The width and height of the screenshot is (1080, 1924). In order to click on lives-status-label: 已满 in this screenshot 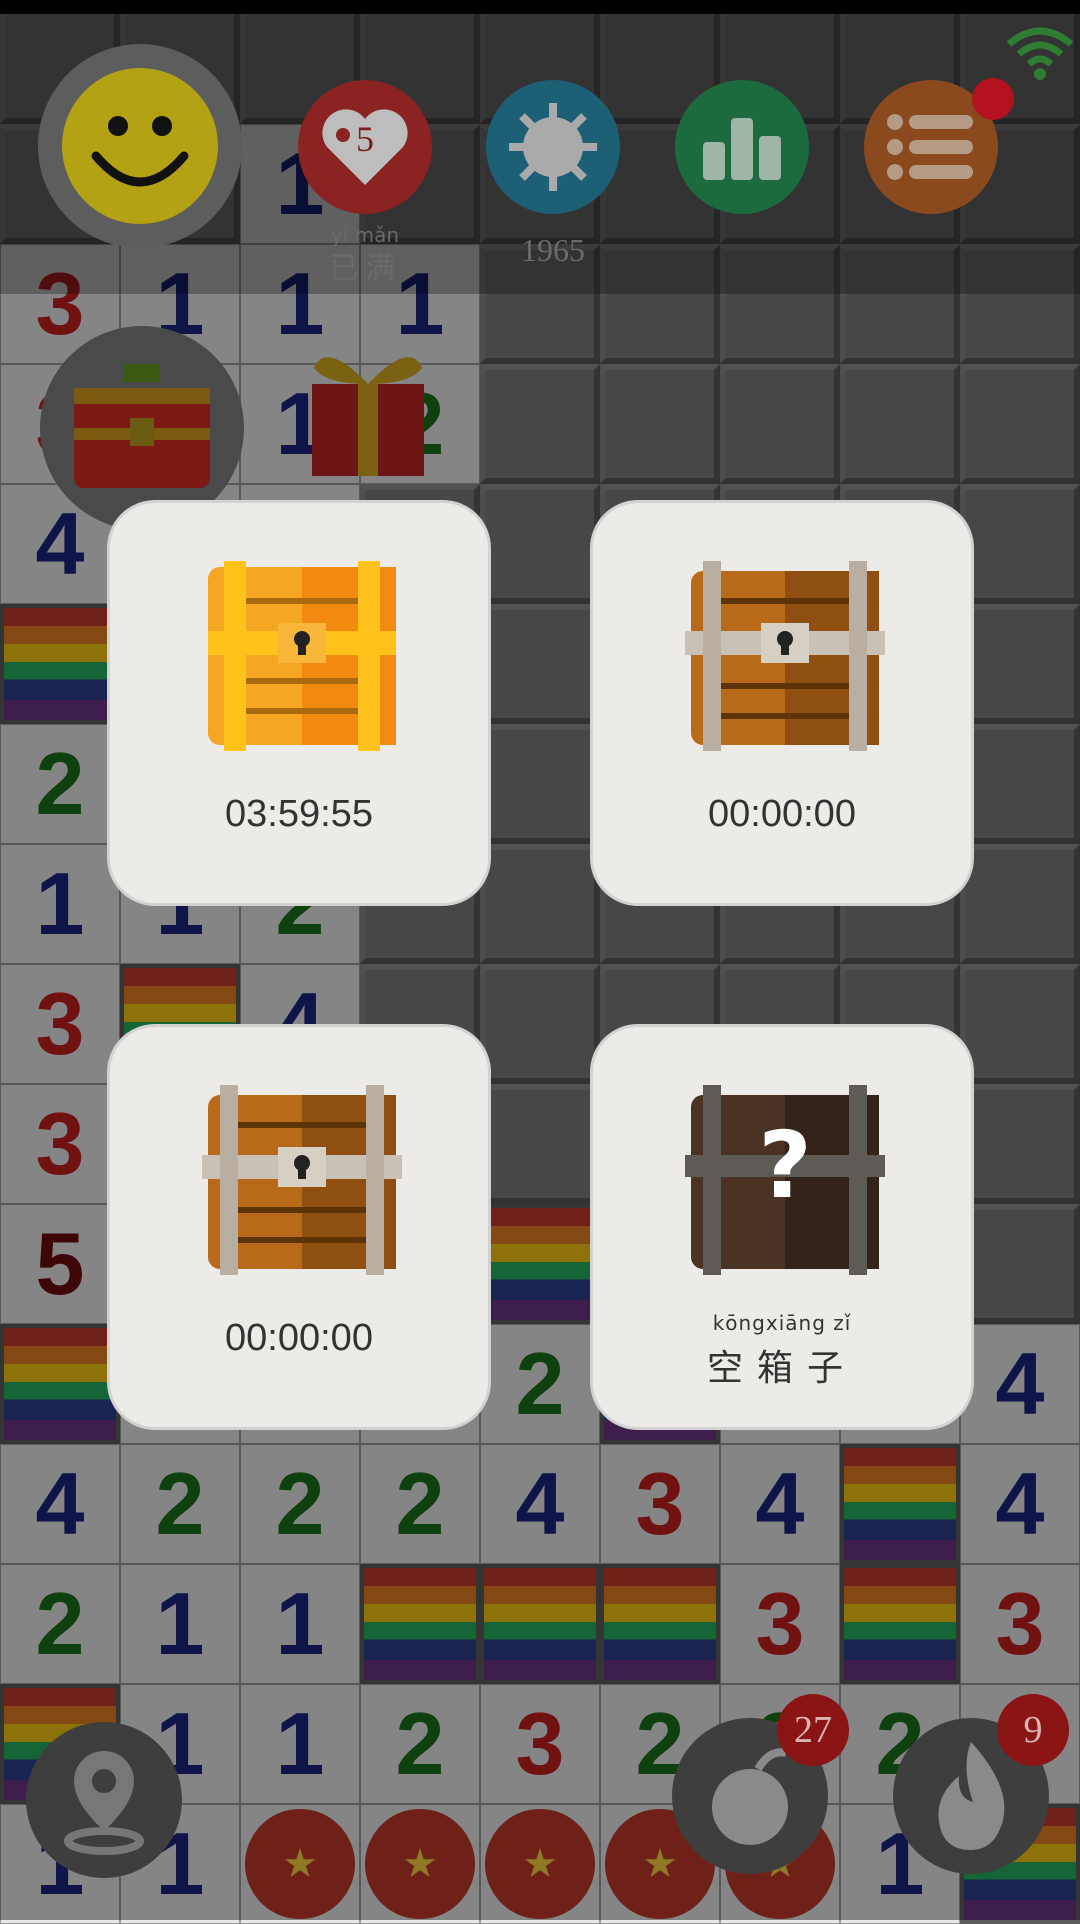, I will do `click(365, 268)`.